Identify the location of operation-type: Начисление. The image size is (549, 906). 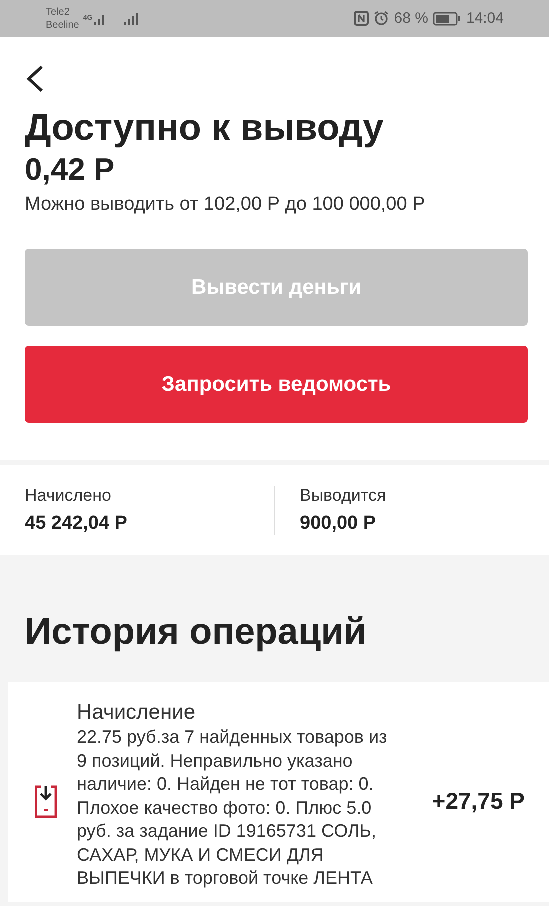
(136, 713).